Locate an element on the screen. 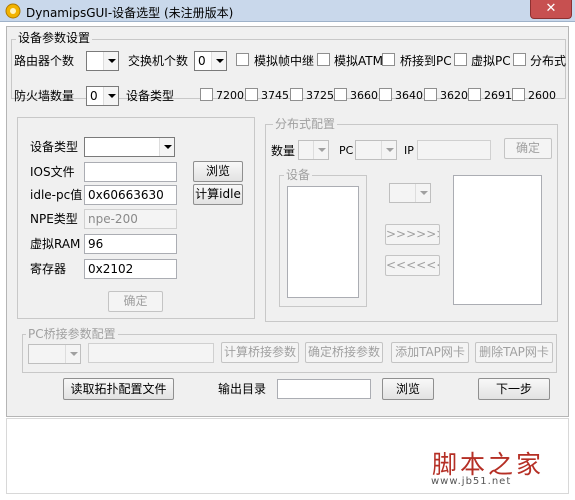  model-3620-checkbox is located at coordinates (430, 94).